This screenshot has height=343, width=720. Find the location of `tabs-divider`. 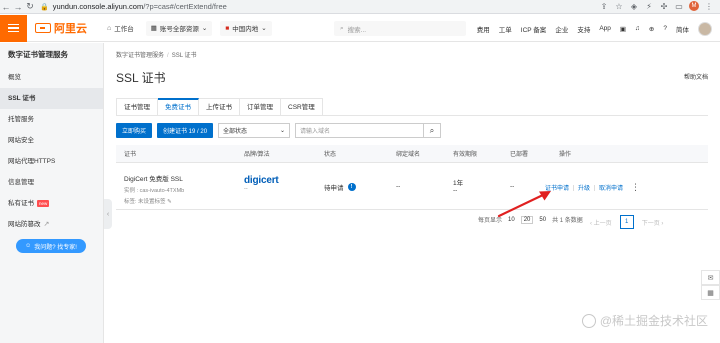

tabs-divider is located at coordinates (412, 115).